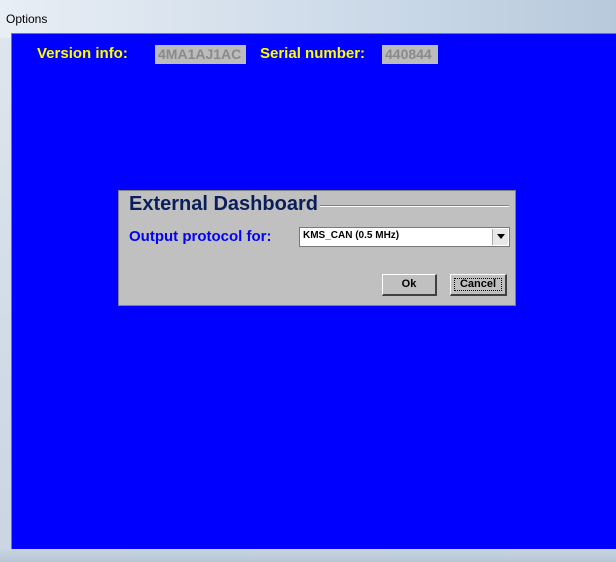  Describe the element at coordinates (200, 54) in the screenshot. I see `version-info-value: 4MA1AJ1AC` at that location.